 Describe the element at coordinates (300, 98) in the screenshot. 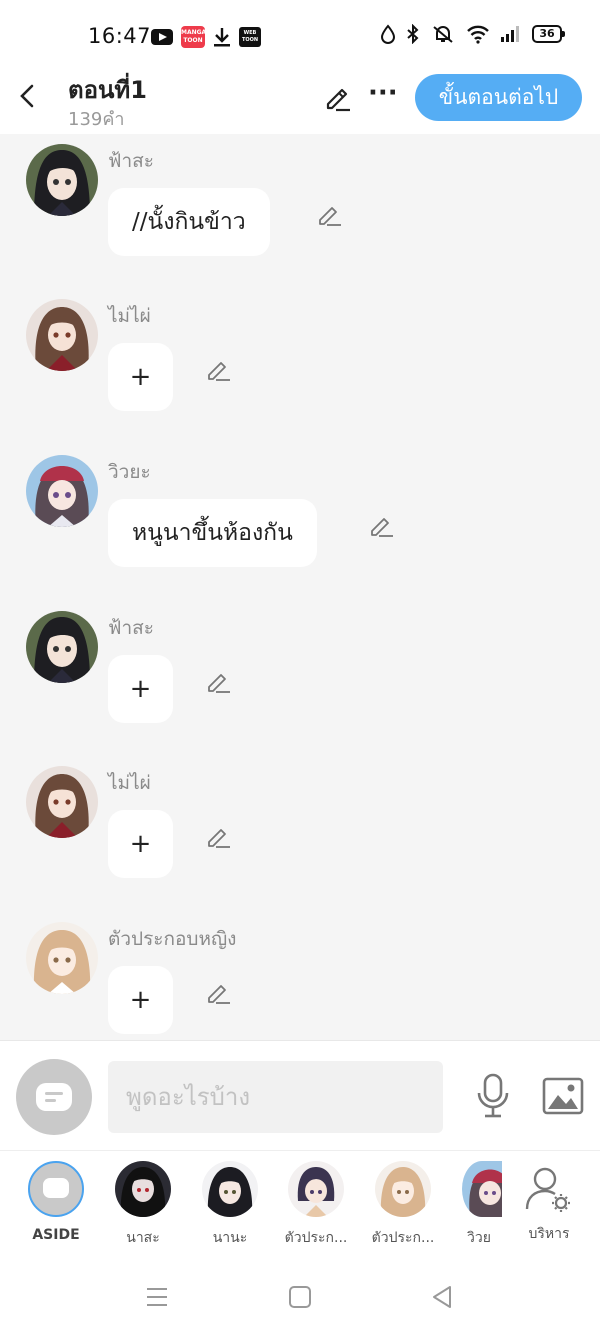

I see `editor-header: ตอนที่1 139คำ ··· ขั้นตอนต่อไป` at that location.